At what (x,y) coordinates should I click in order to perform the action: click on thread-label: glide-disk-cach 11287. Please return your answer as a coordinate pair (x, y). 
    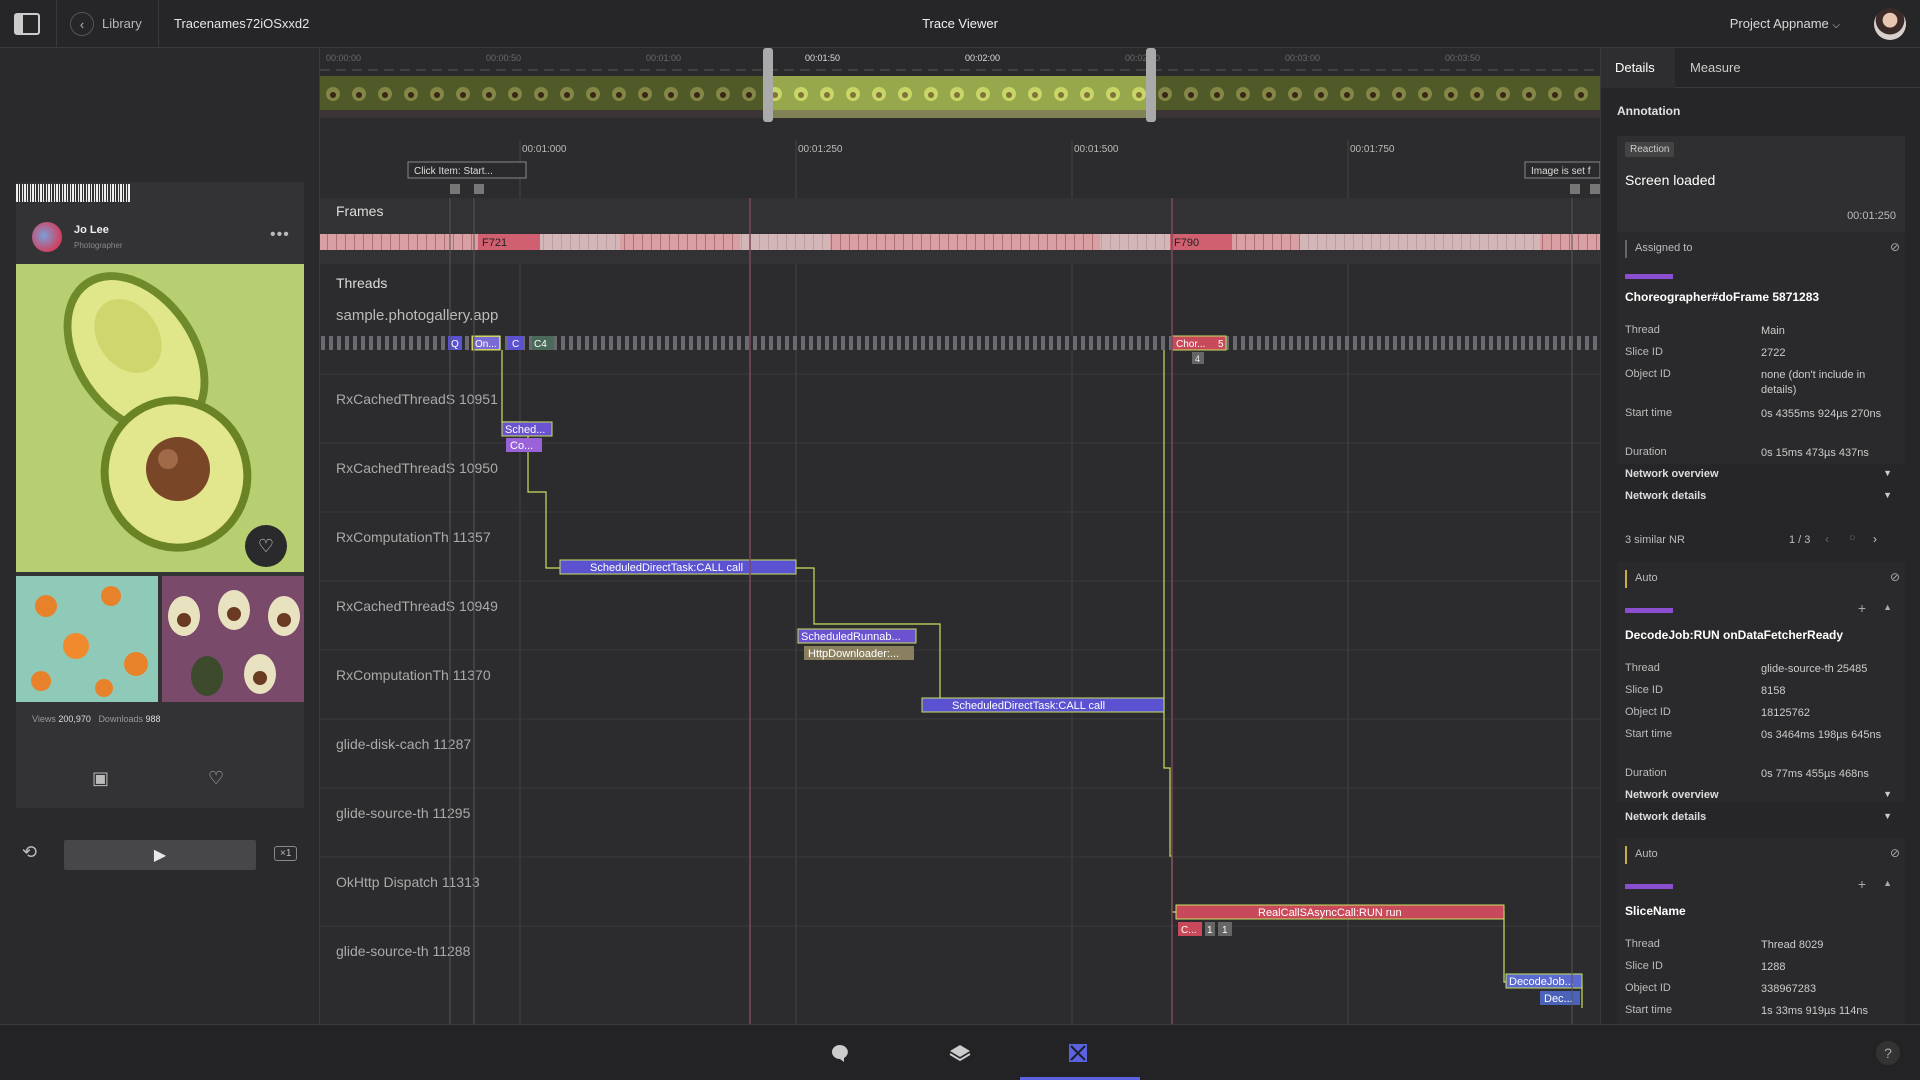
    Looking at the image, I should click on (403, 744).